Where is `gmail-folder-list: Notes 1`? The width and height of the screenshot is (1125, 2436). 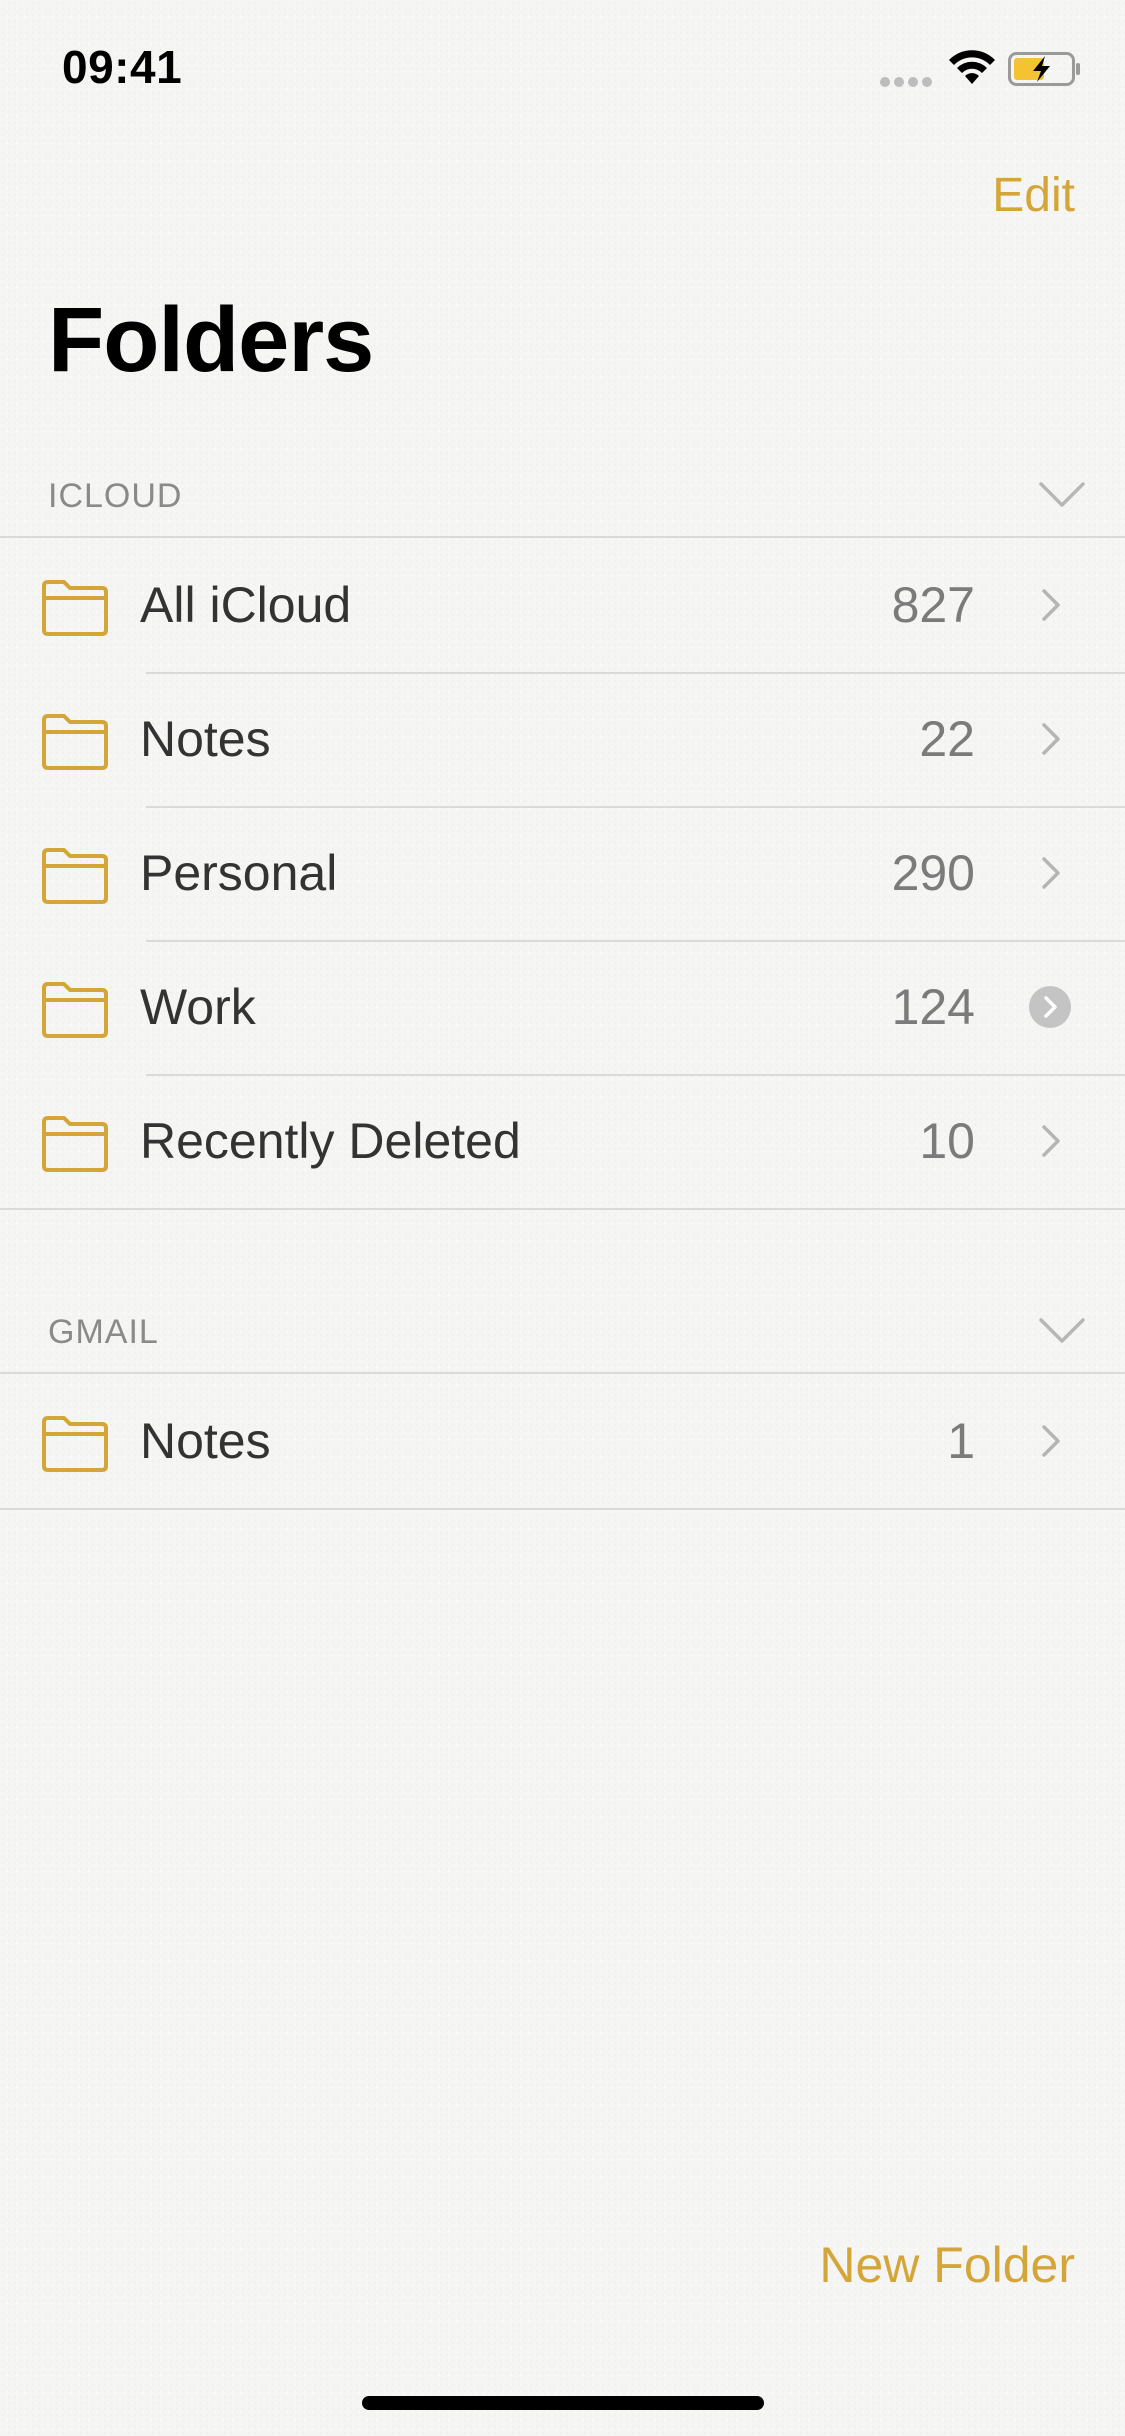 gmail-folder-list: Notes 1 is located at coordinates (562, 1441).